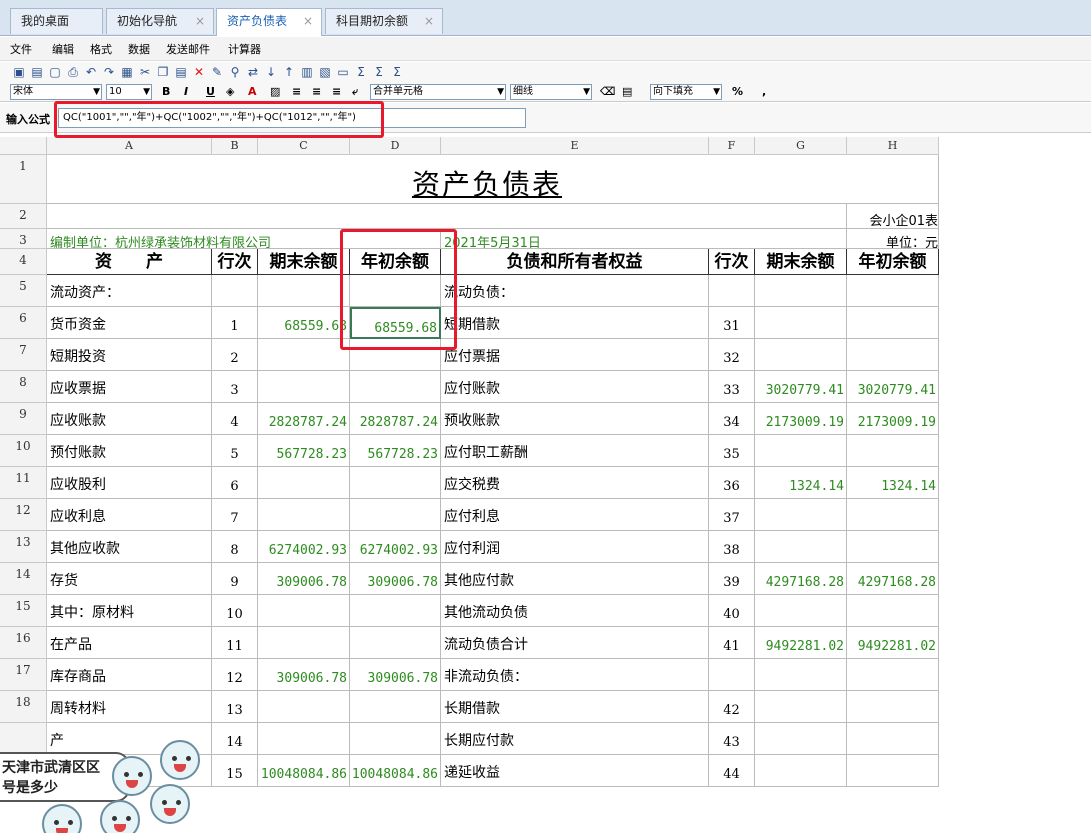 The image size is (1091, 833). What do you see at coordinates (551, 92) in the screenshot?
I see `border-select: 细线 ▼` at bounding box center [551, 92].